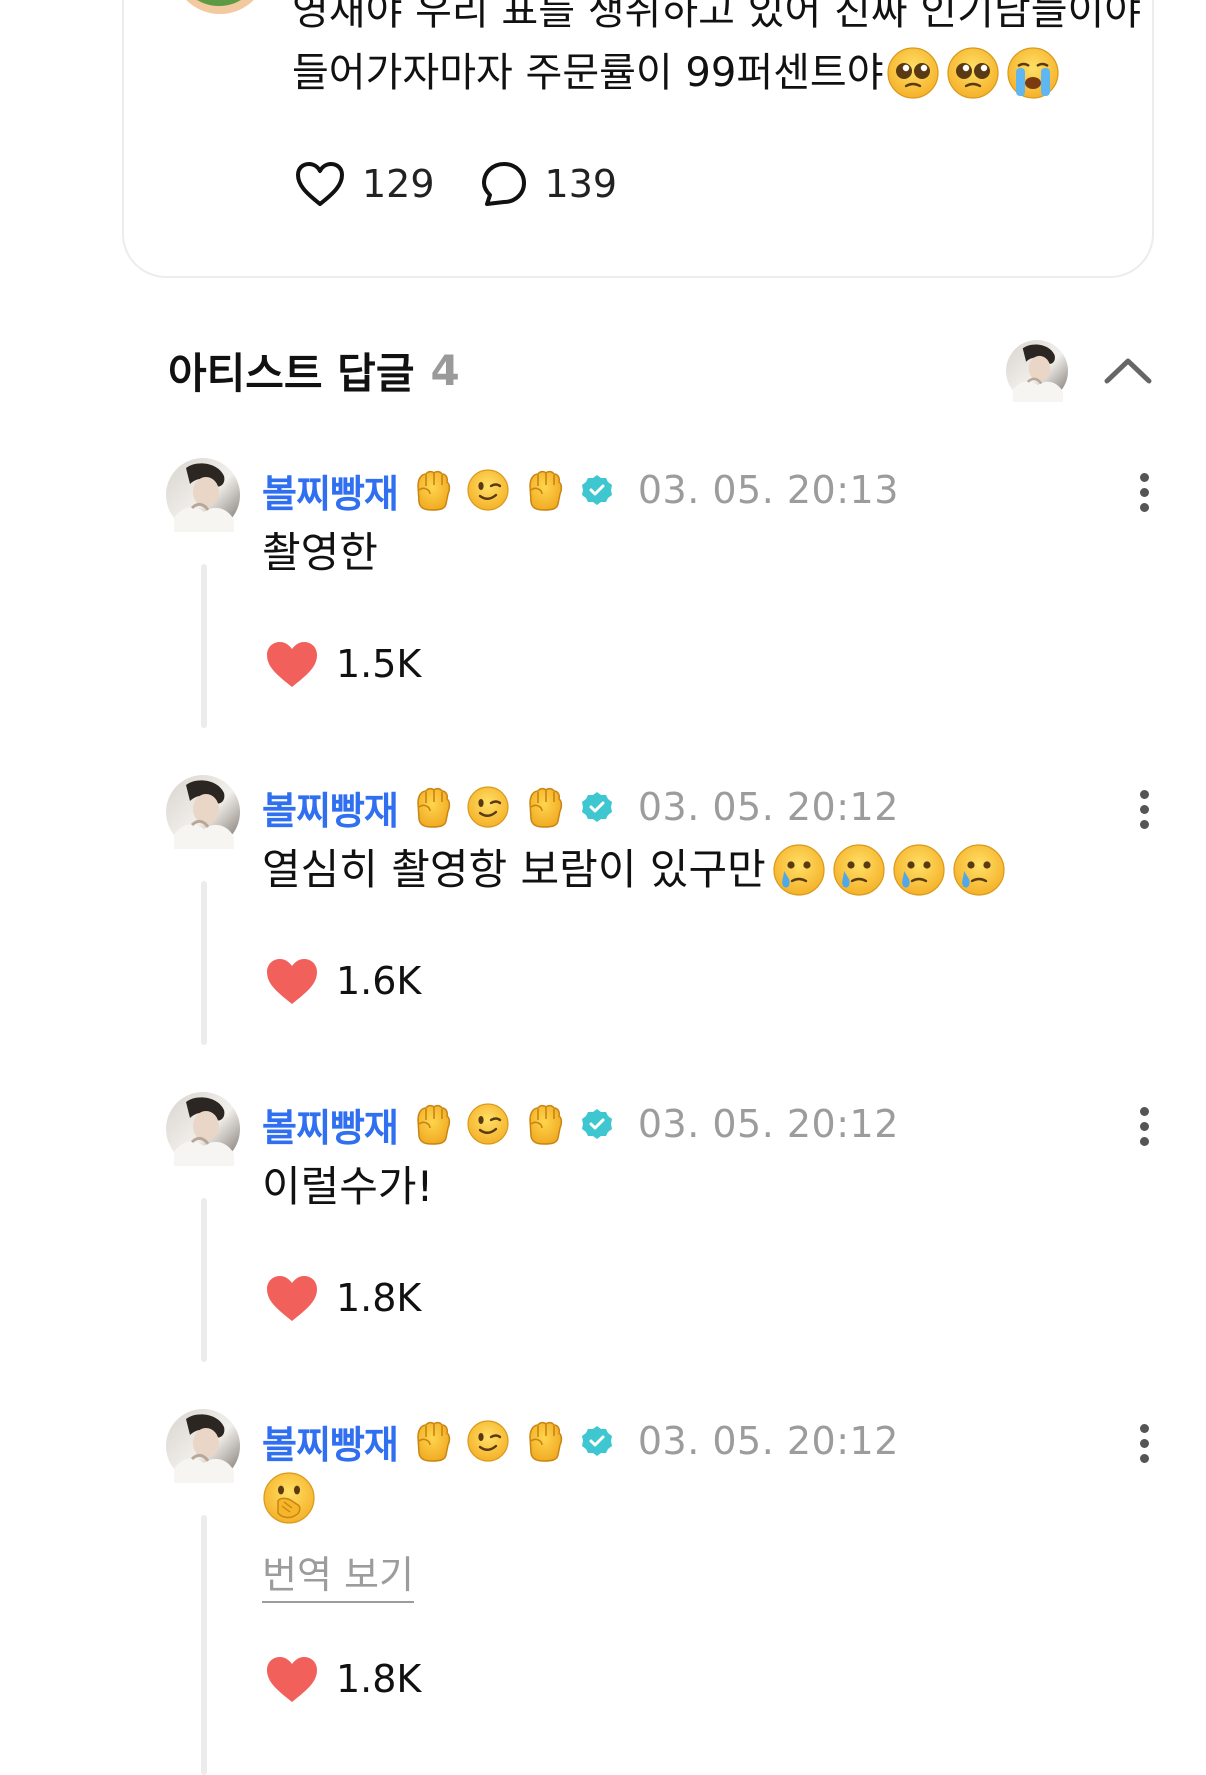 The image size is (1206, 1775). I want to click on post-text-line-2: 들어가자마자 주문률이 99퍼센트야, so click(742, 73).